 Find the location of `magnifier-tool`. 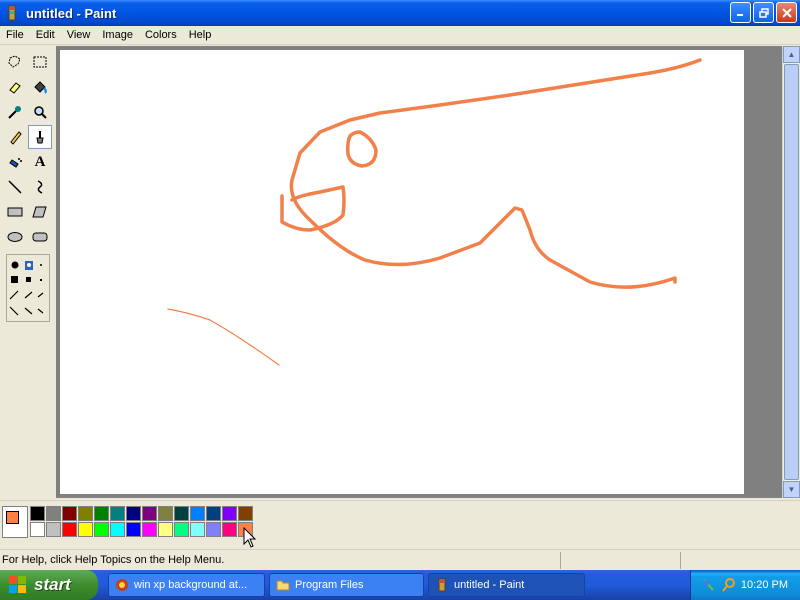

magnifier-tool is located at coordinates (40, 112).